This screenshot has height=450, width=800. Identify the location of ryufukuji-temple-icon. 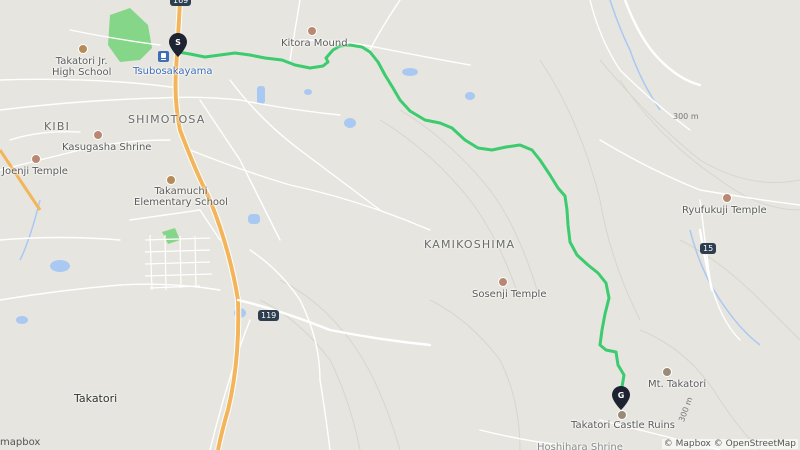
(727, 198).